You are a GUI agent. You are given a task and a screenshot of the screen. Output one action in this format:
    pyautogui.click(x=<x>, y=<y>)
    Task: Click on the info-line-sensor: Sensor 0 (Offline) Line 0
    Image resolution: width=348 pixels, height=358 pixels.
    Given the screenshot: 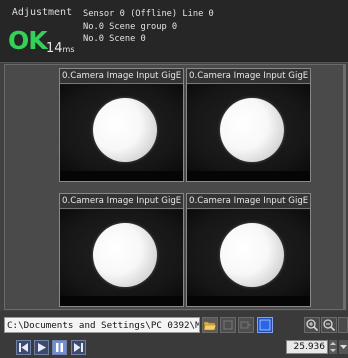 What is the action you would take?
    pyautogui.click(x=148, y=14)
    